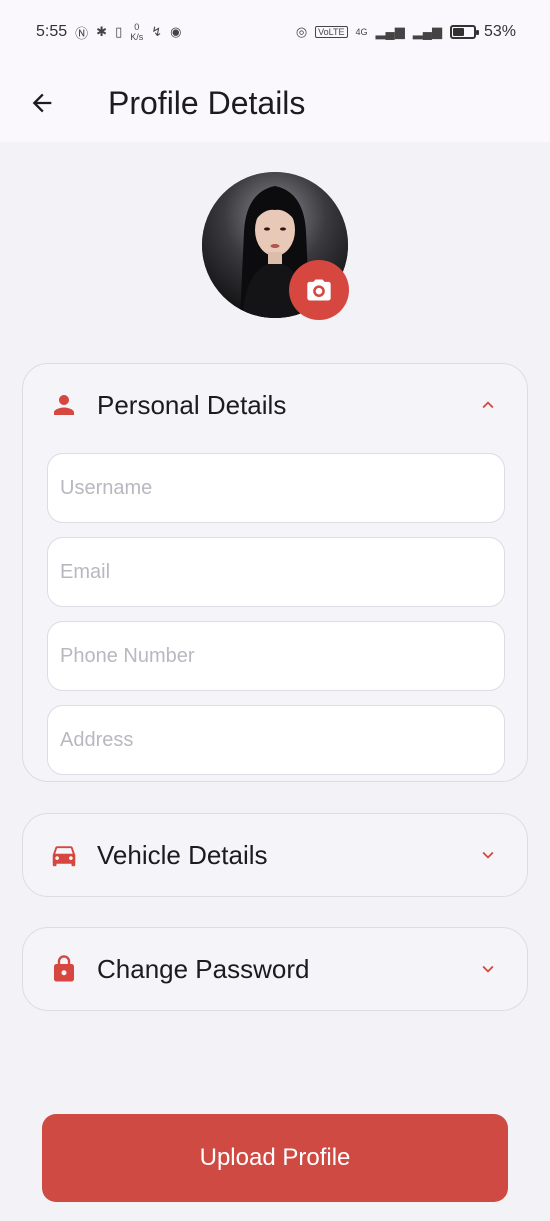  Describe the element at coordinates (301, 31) in the screenshot. I see `hotspot-icon: ◎` at that location.